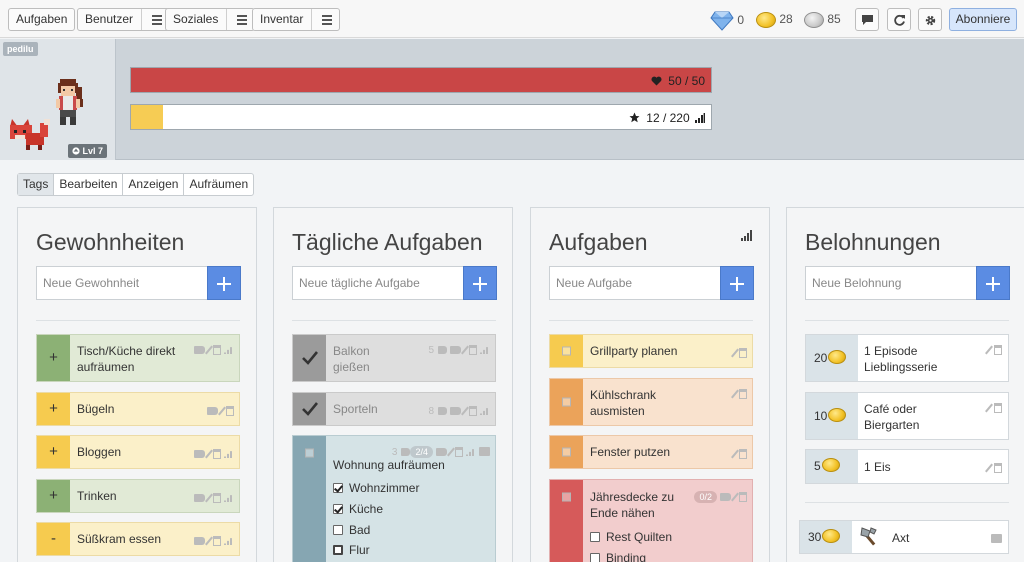 The width and height of the screenshot is (1024, 562). What do you see at coordinates (631, 537) in the screenshot?
I see `checklist-item: Rest Quilten` at bounding box center [631, 537].